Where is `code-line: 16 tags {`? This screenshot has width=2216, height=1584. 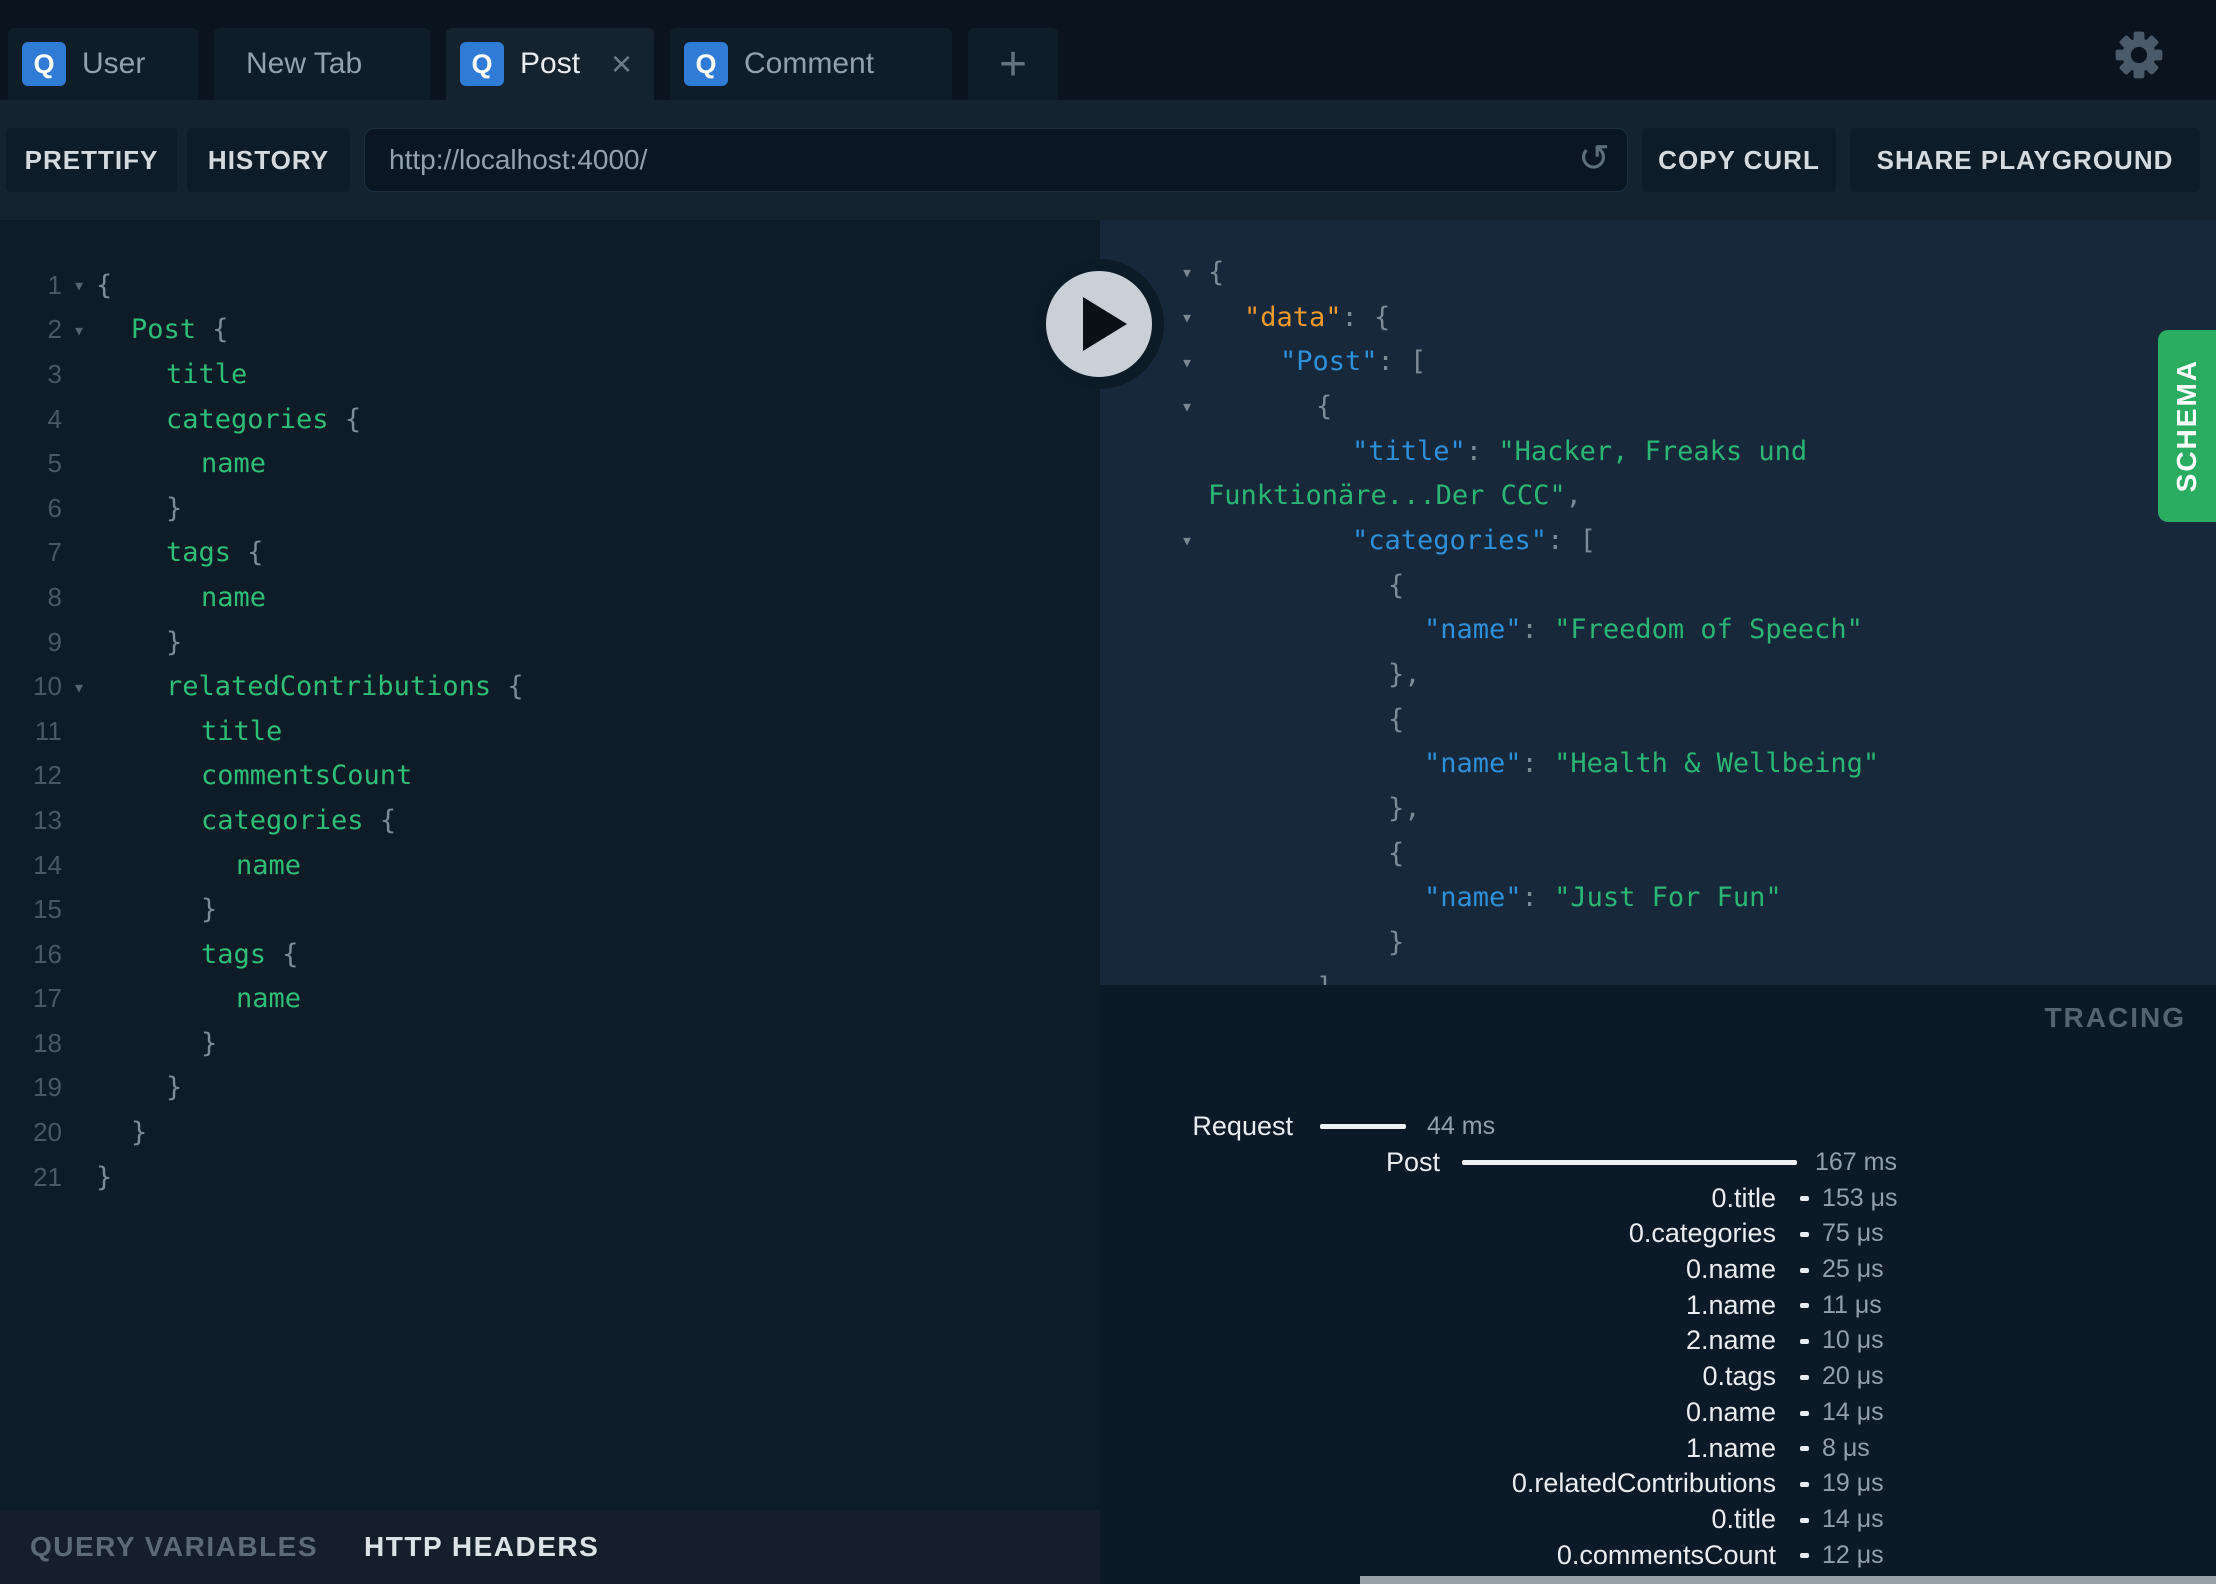 code-line: 16 tags { is located at coordinates (550, 954).